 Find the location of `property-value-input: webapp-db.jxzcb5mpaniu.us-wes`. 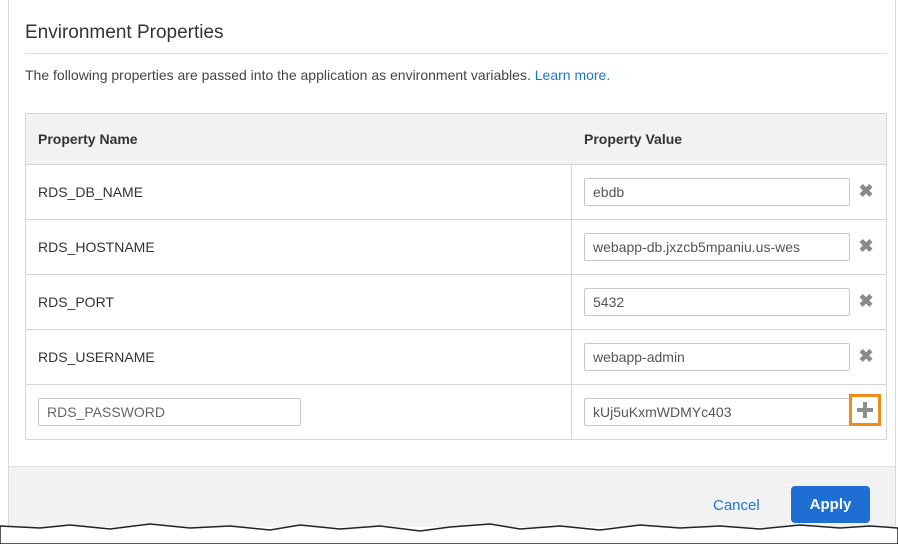

property-value-input: webapp-db.jxzcb5mpaniu.us-wes is located at coordinates (717, 247).